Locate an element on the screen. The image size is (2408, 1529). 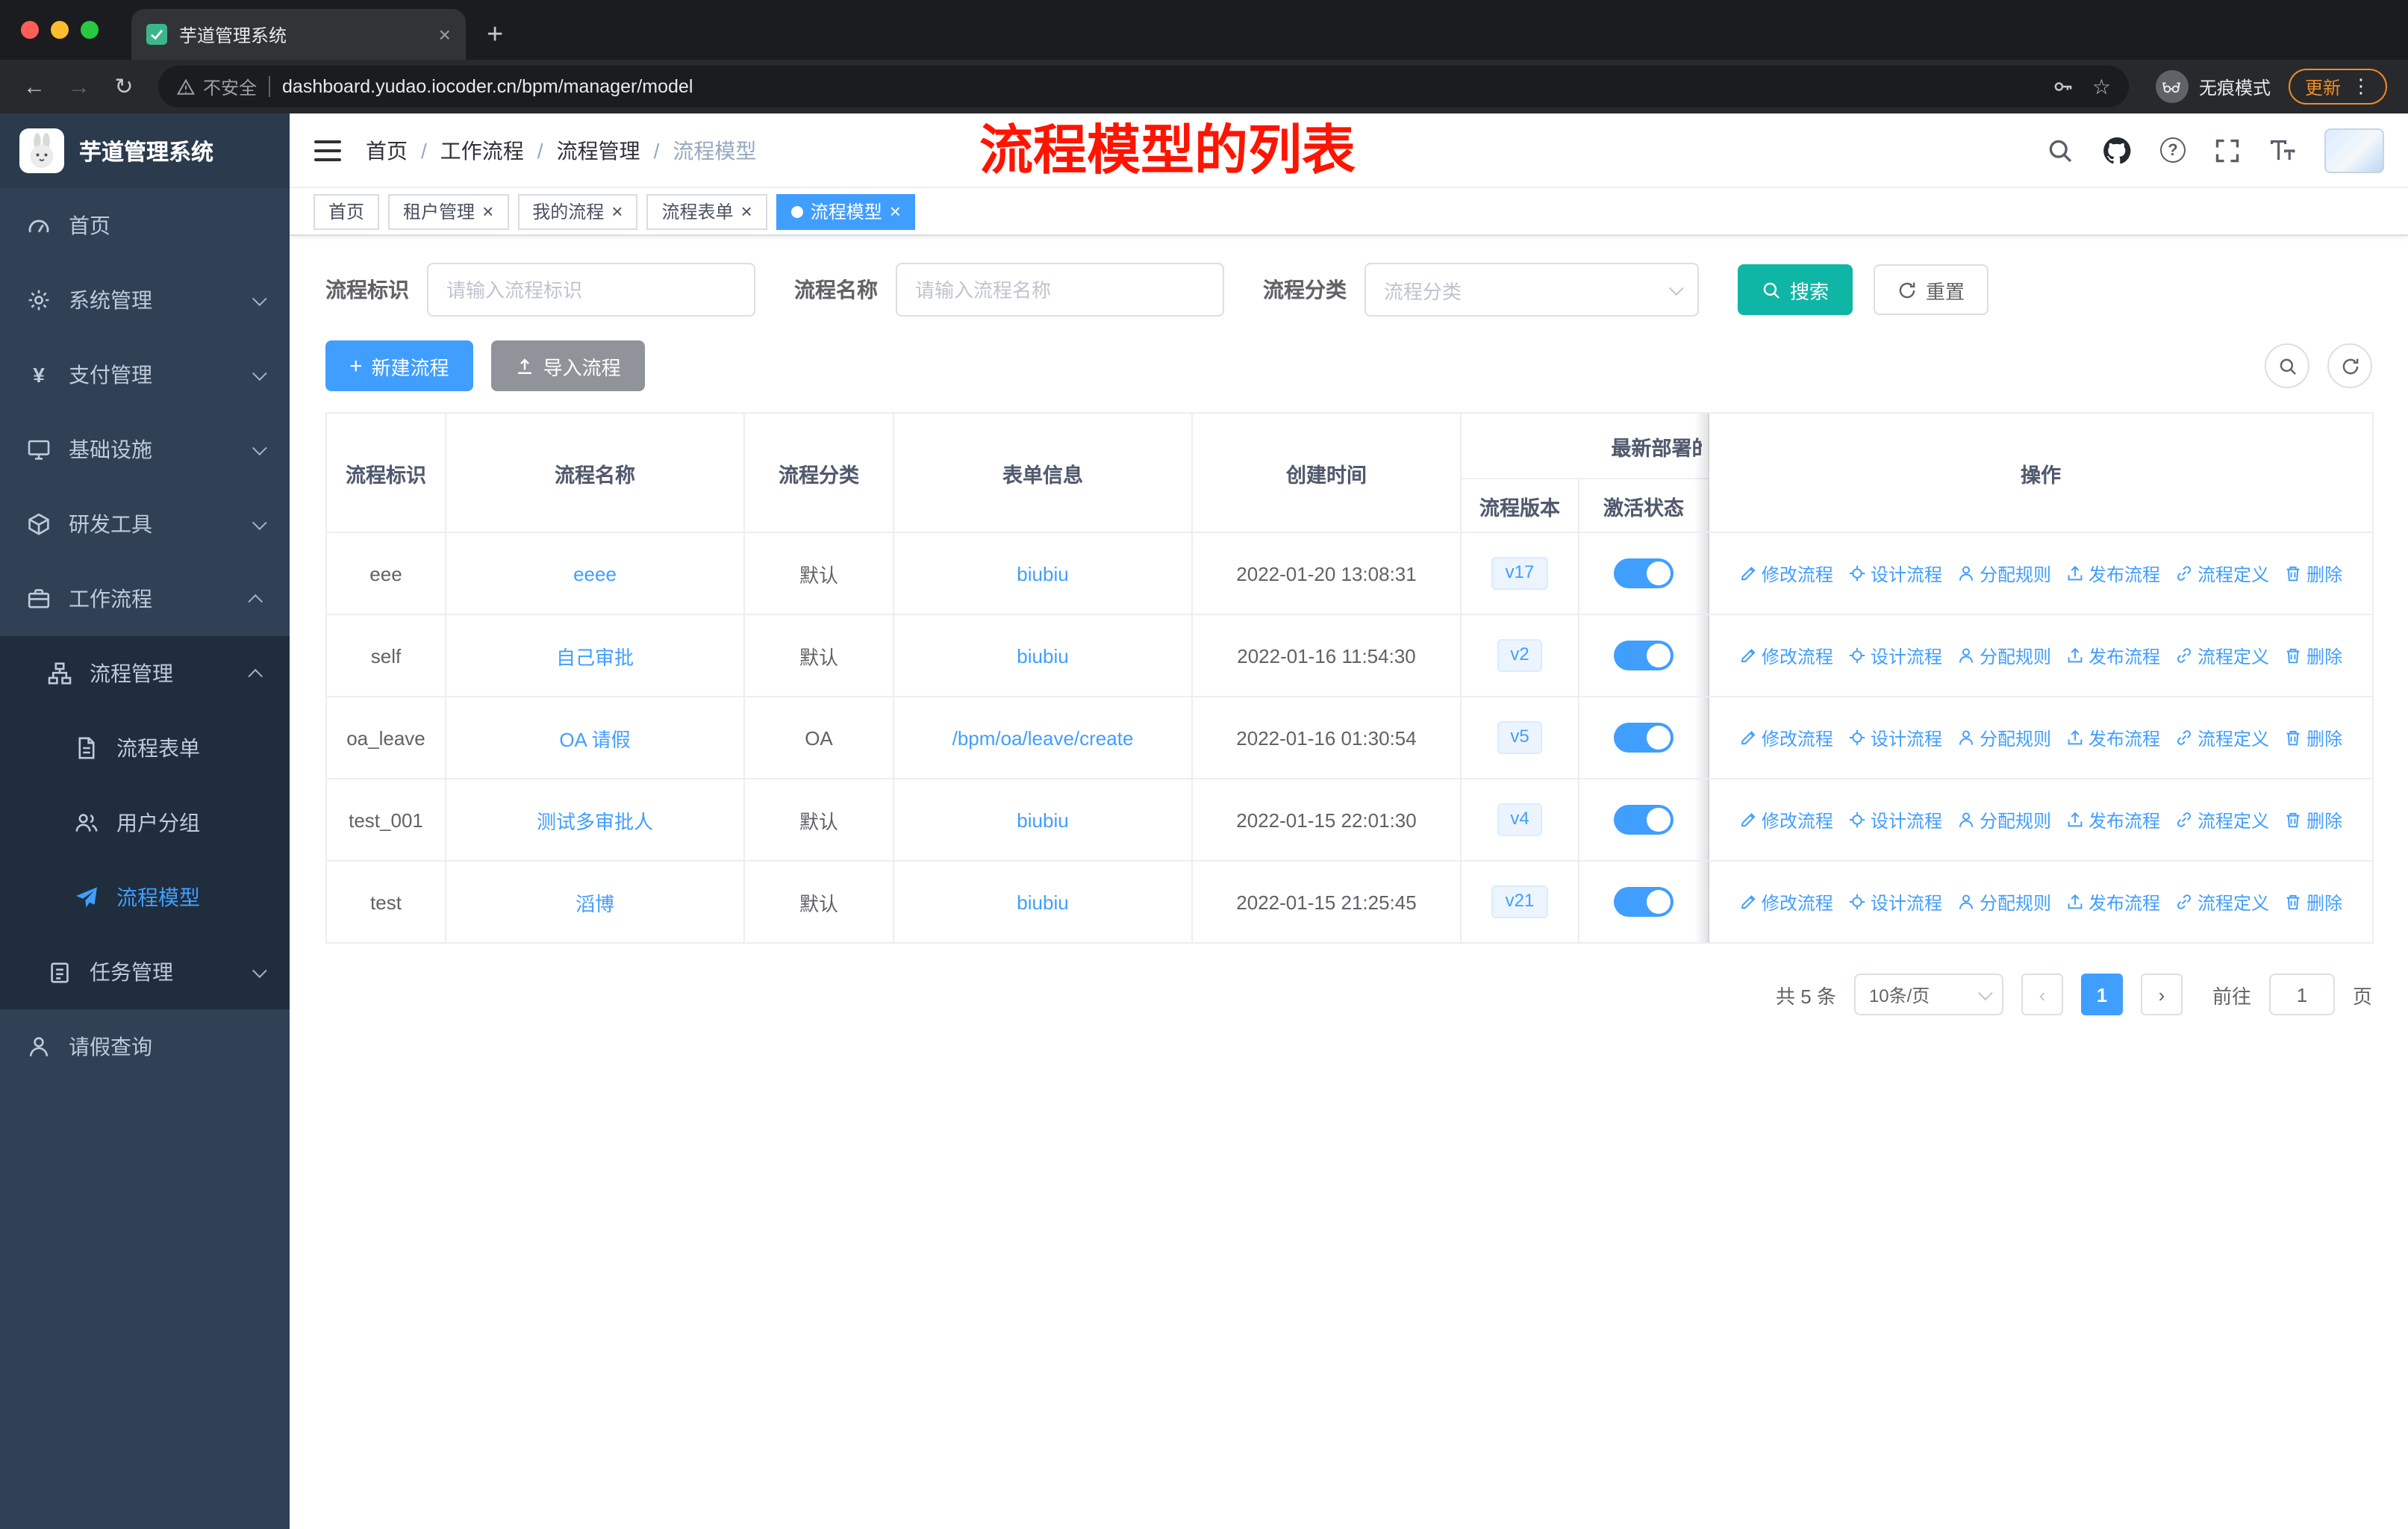
breadcrumb-item-home: 首页 is located at coordinates (387, 150).